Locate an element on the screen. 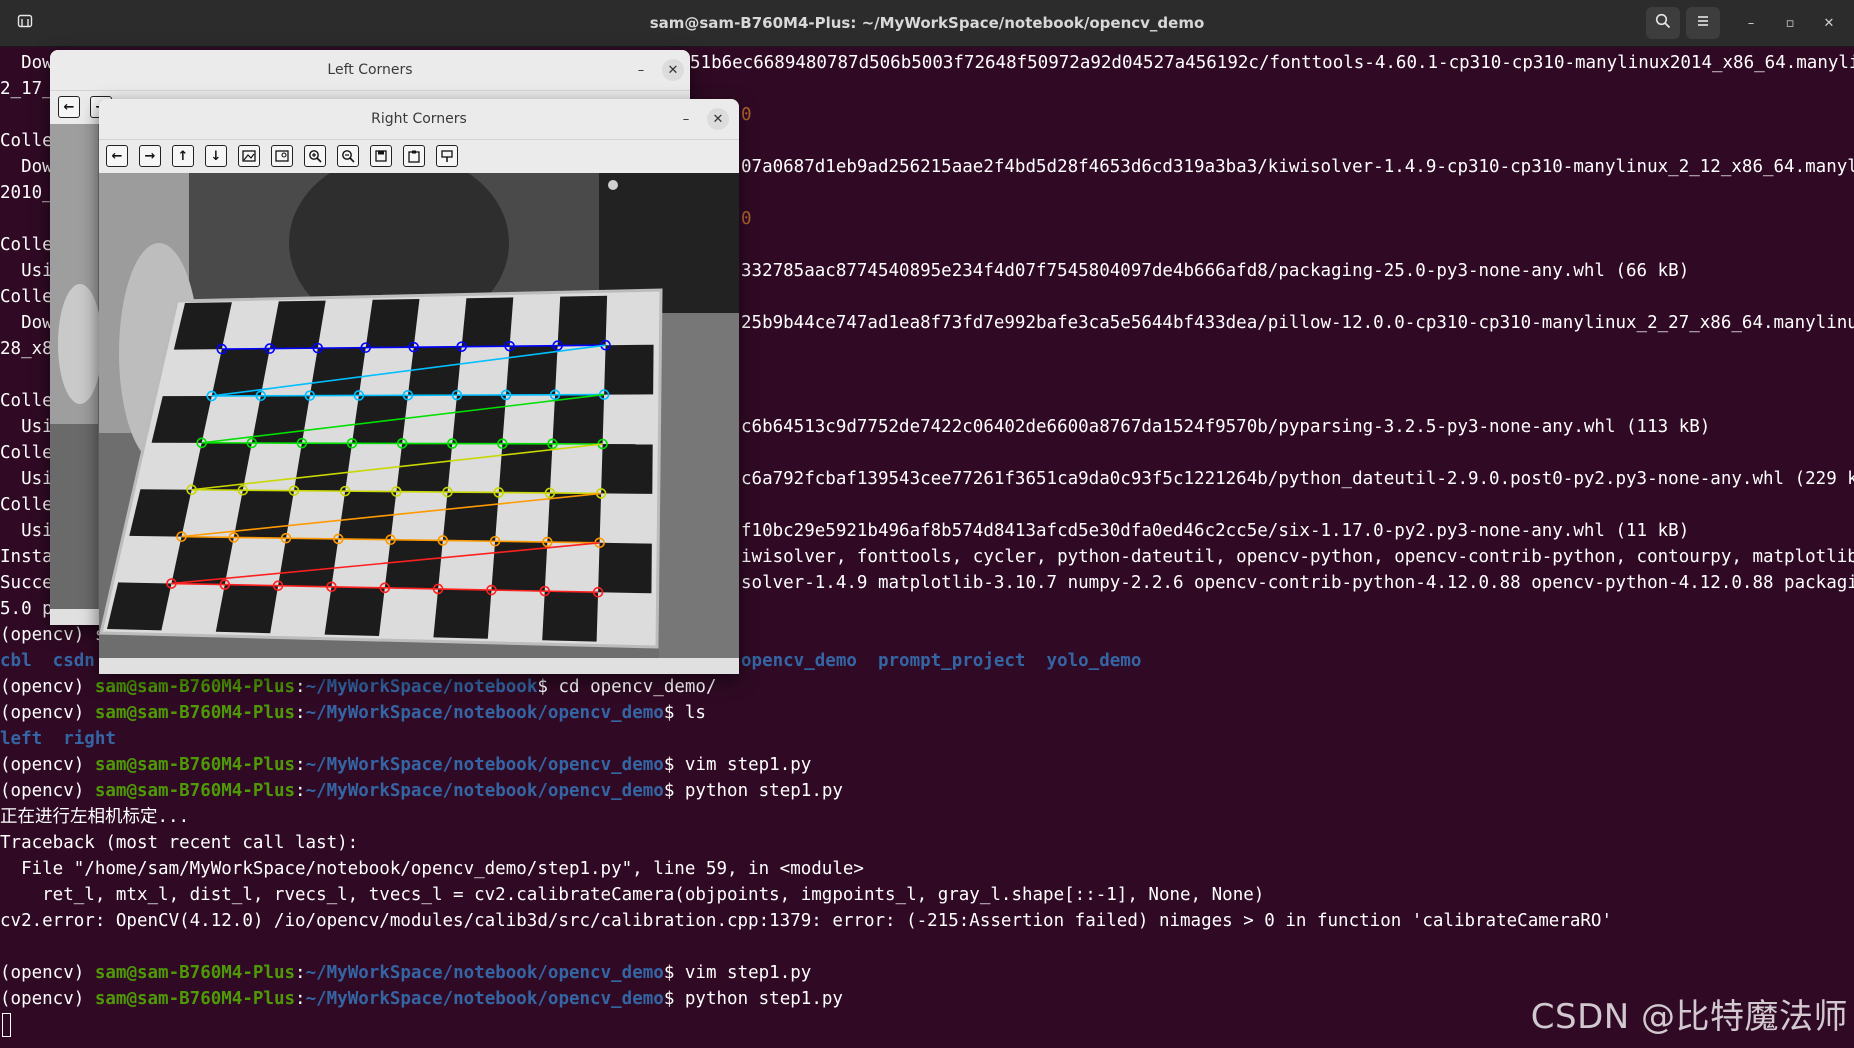  left-window-title: Left Corners is located at coordinates (370, 70).